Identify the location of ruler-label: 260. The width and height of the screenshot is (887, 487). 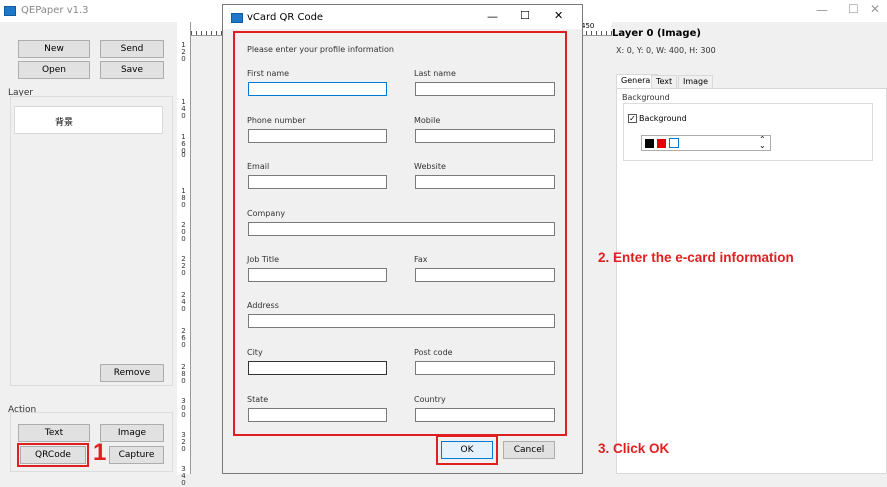
(183, 338).